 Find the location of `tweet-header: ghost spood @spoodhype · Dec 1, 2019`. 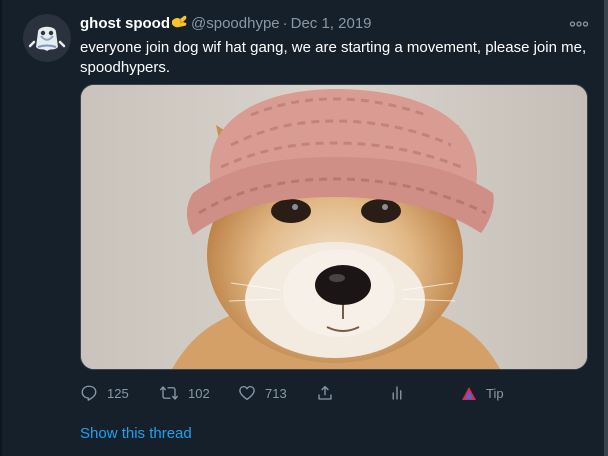

tweet-header: ghost spood @spoodhype · Dec 1, 2019 is located at coordinates (226, 24).